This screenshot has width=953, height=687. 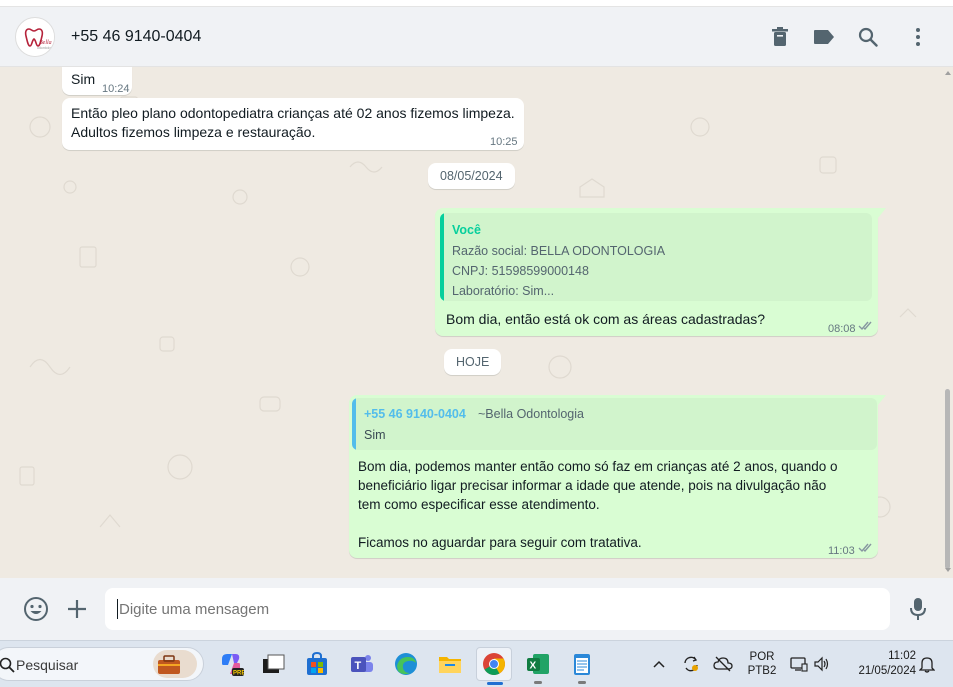 What do you see at coordinates (582, 666) in the screenshot?
I see `notepad-icon` at bounding box center [582, 666].